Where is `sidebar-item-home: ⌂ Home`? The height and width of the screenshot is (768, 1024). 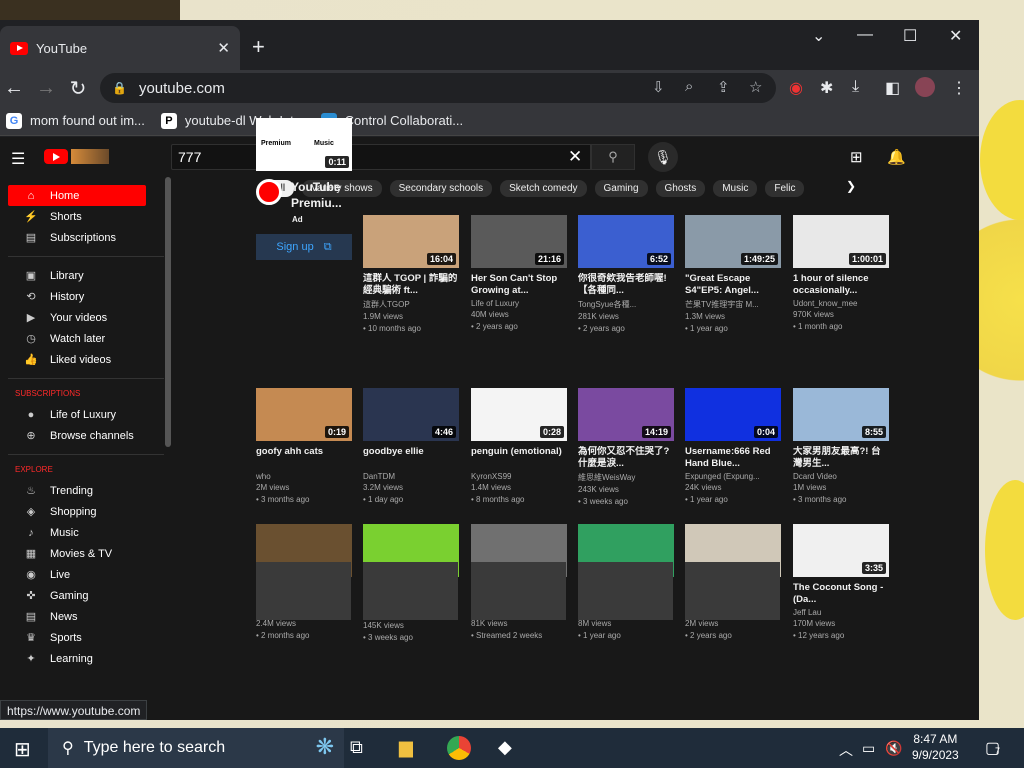
sidebar-item-home: ⌂ Home is located at coordinates (77, 195).